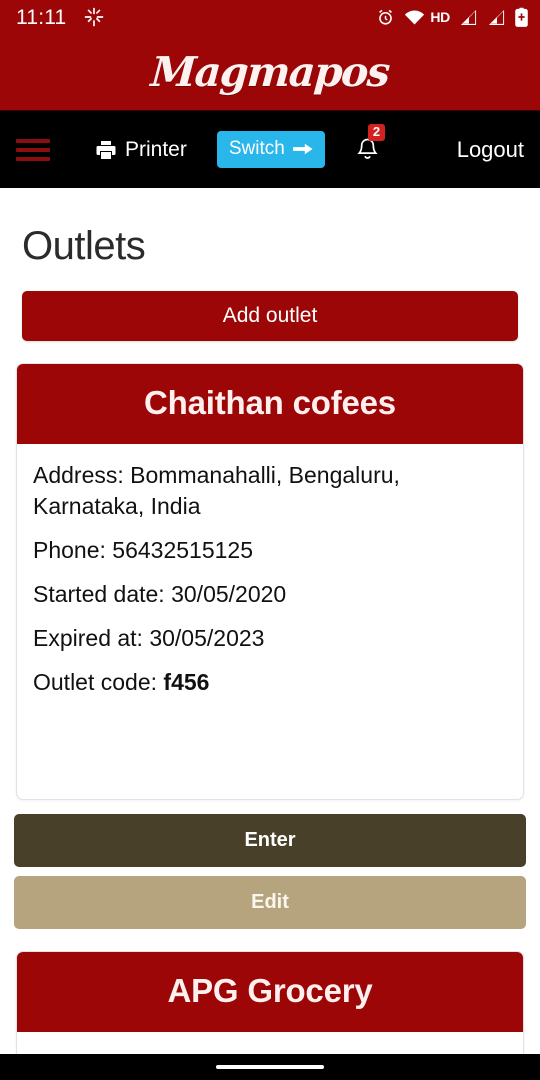  Describe the element at coordinates (186, 682) in the screenshot. I see `outlet-code-value: f456` at that location.